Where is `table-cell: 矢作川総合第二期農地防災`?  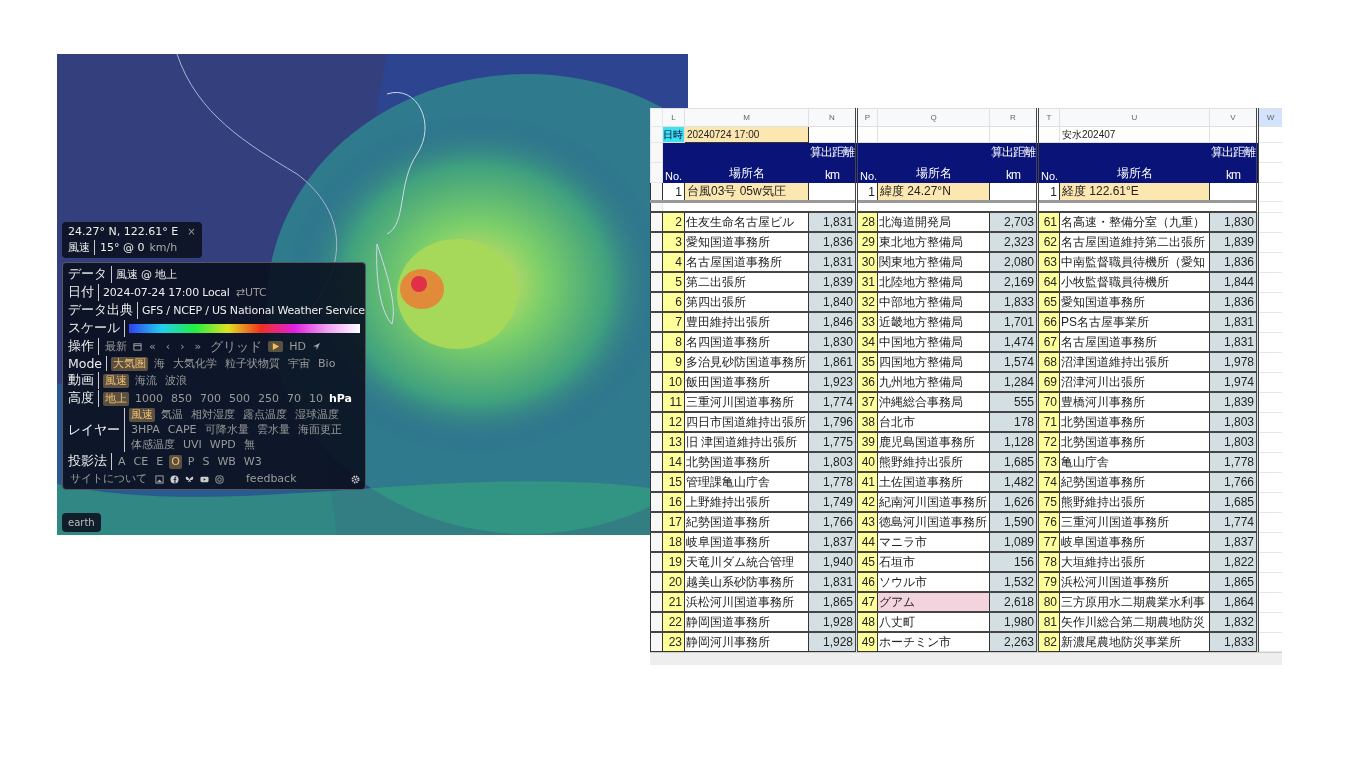 table-cell: 矢作川総合第二期農地防災 is located at coordinates (1134, 622).